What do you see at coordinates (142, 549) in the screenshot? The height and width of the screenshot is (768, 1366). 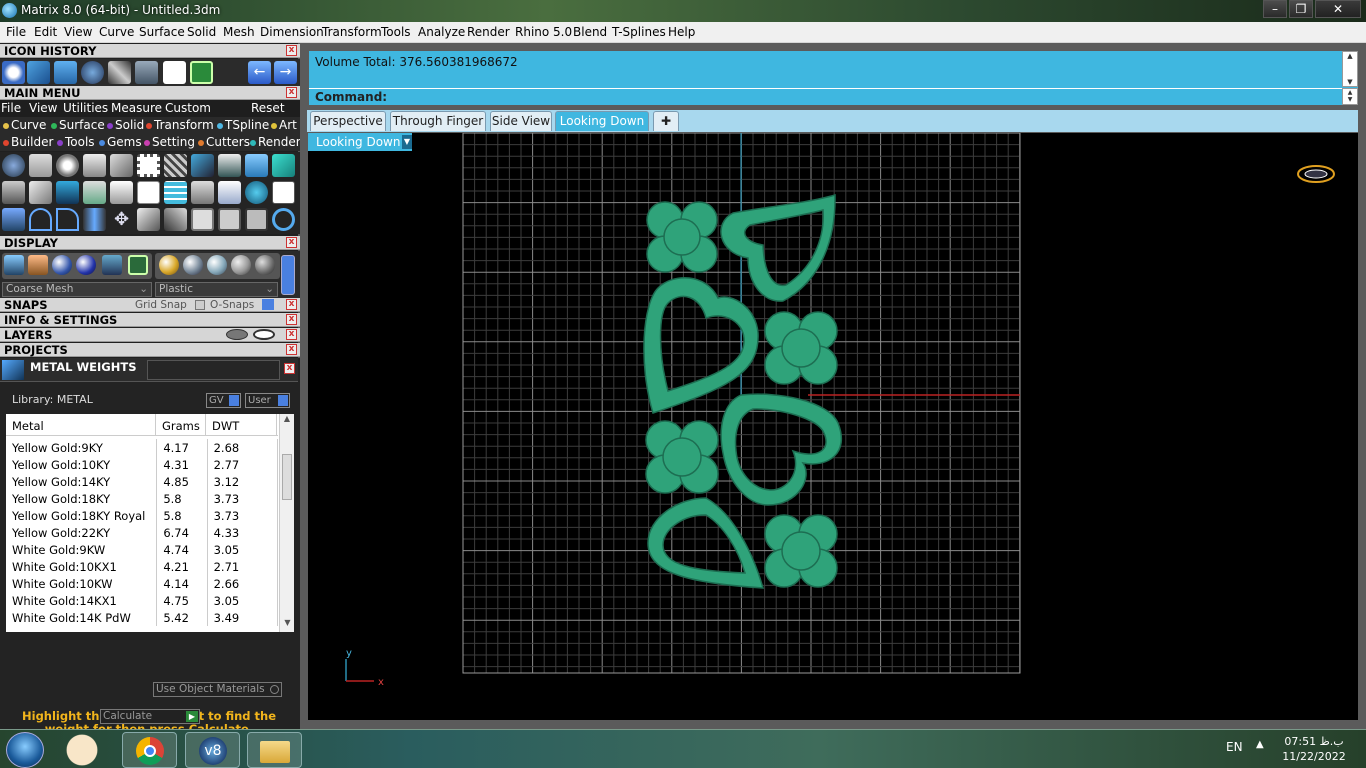 I see `table-row: White Gold:9KW 4.74 3.05` at bounding box center [142, 549].